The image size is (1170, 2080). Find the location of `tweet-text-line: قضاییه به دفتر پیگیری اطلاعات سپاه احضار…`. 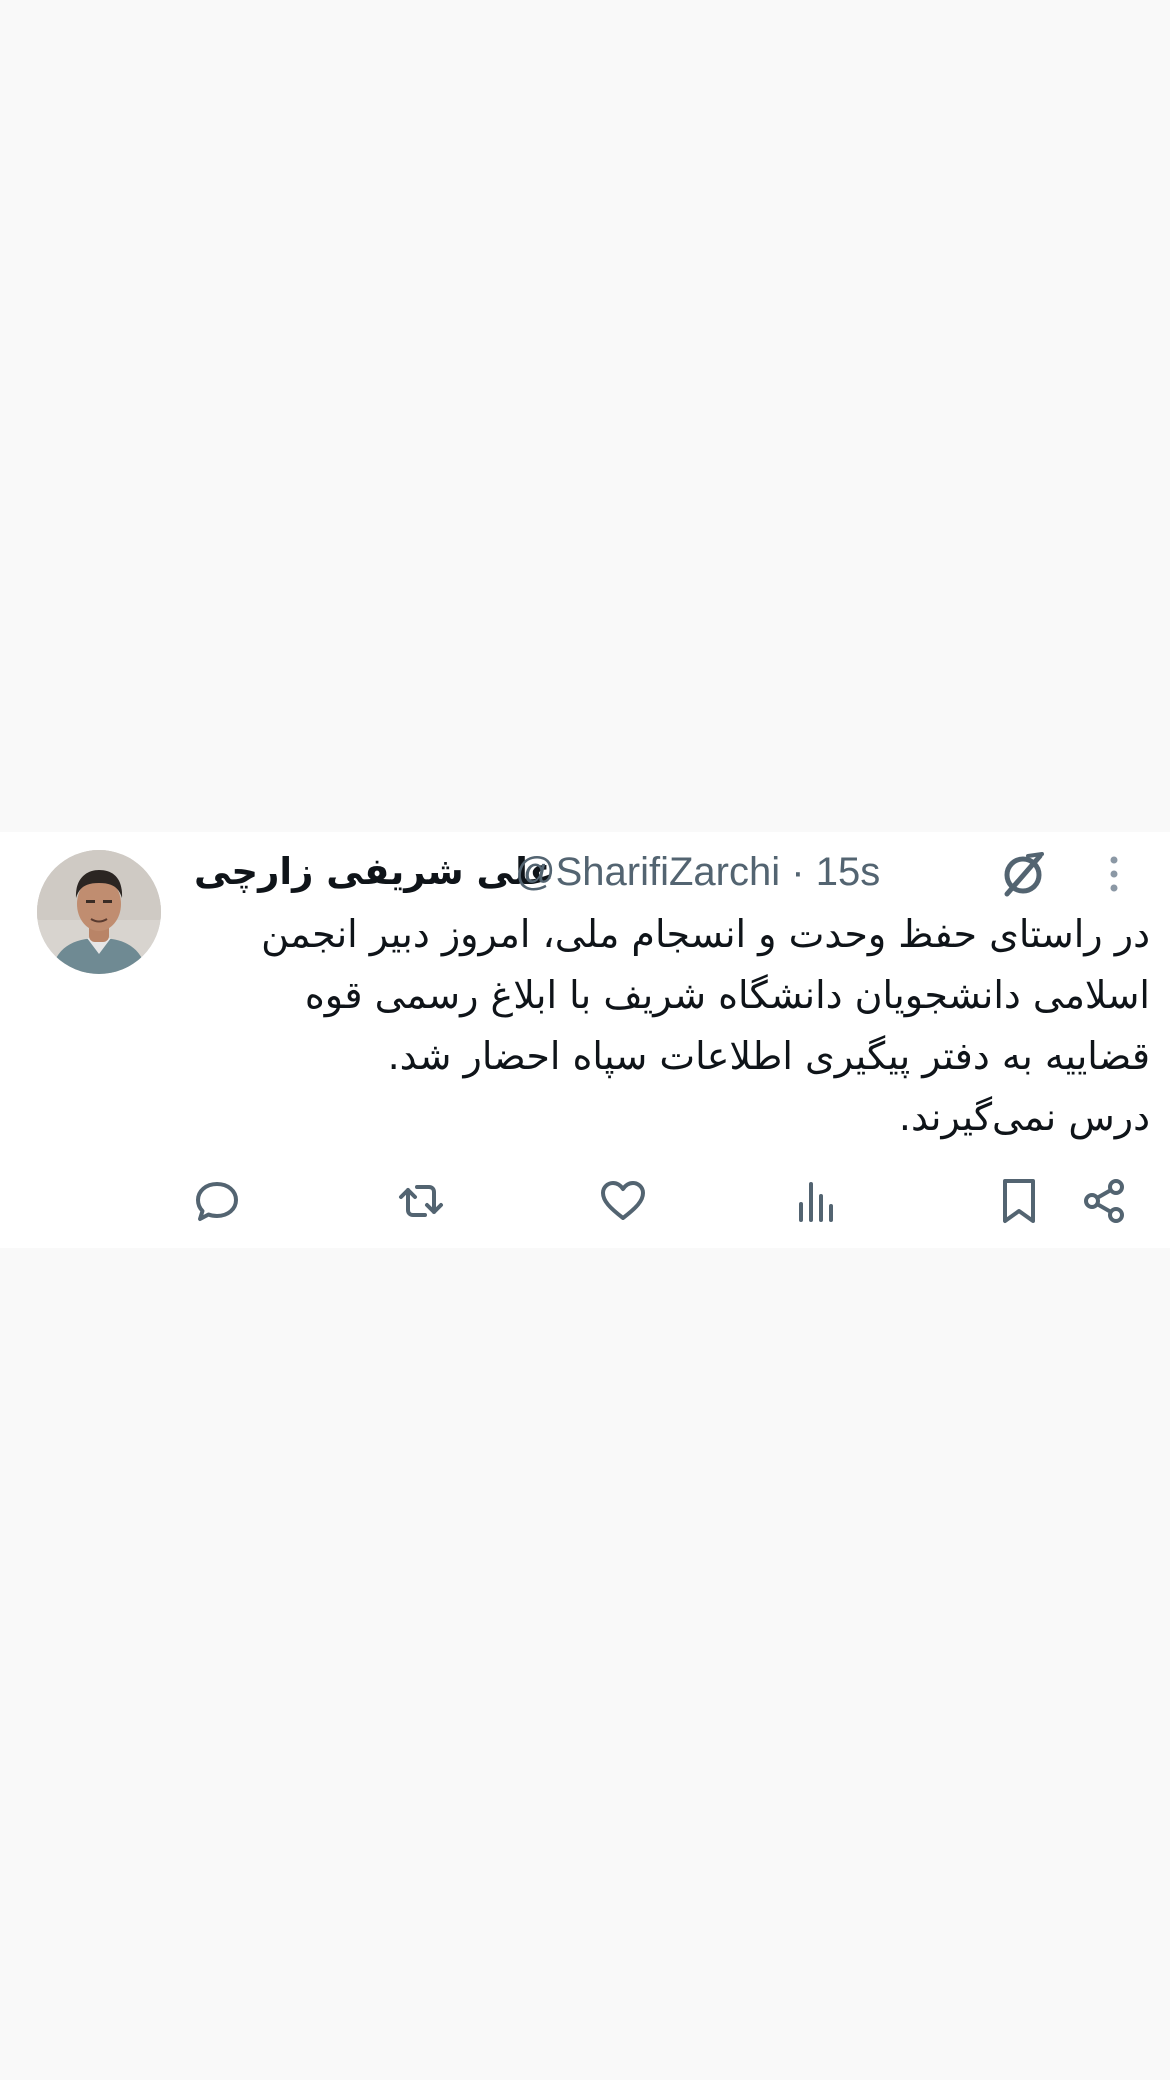

tweet-text-line: قضاییه به دفتر پیگیری اطلاعات سپاه احضار… is located at coordinates (768, 1056).